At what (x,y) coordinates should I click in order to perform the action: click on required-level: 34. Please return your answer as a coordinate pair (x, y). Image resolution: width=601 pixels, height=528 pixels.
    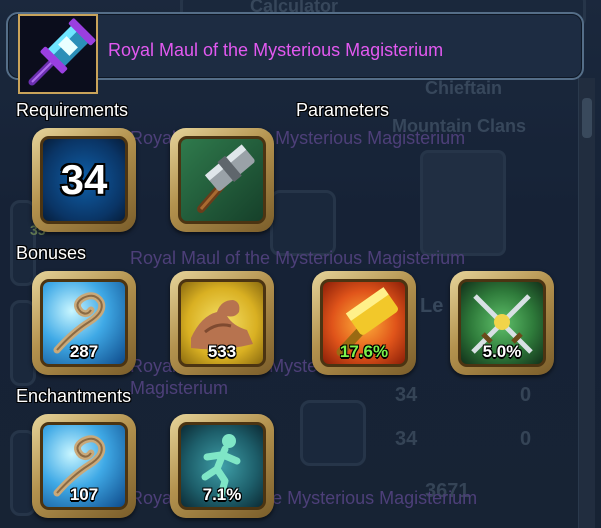
    Looking at the image, I should click on (84, 179).